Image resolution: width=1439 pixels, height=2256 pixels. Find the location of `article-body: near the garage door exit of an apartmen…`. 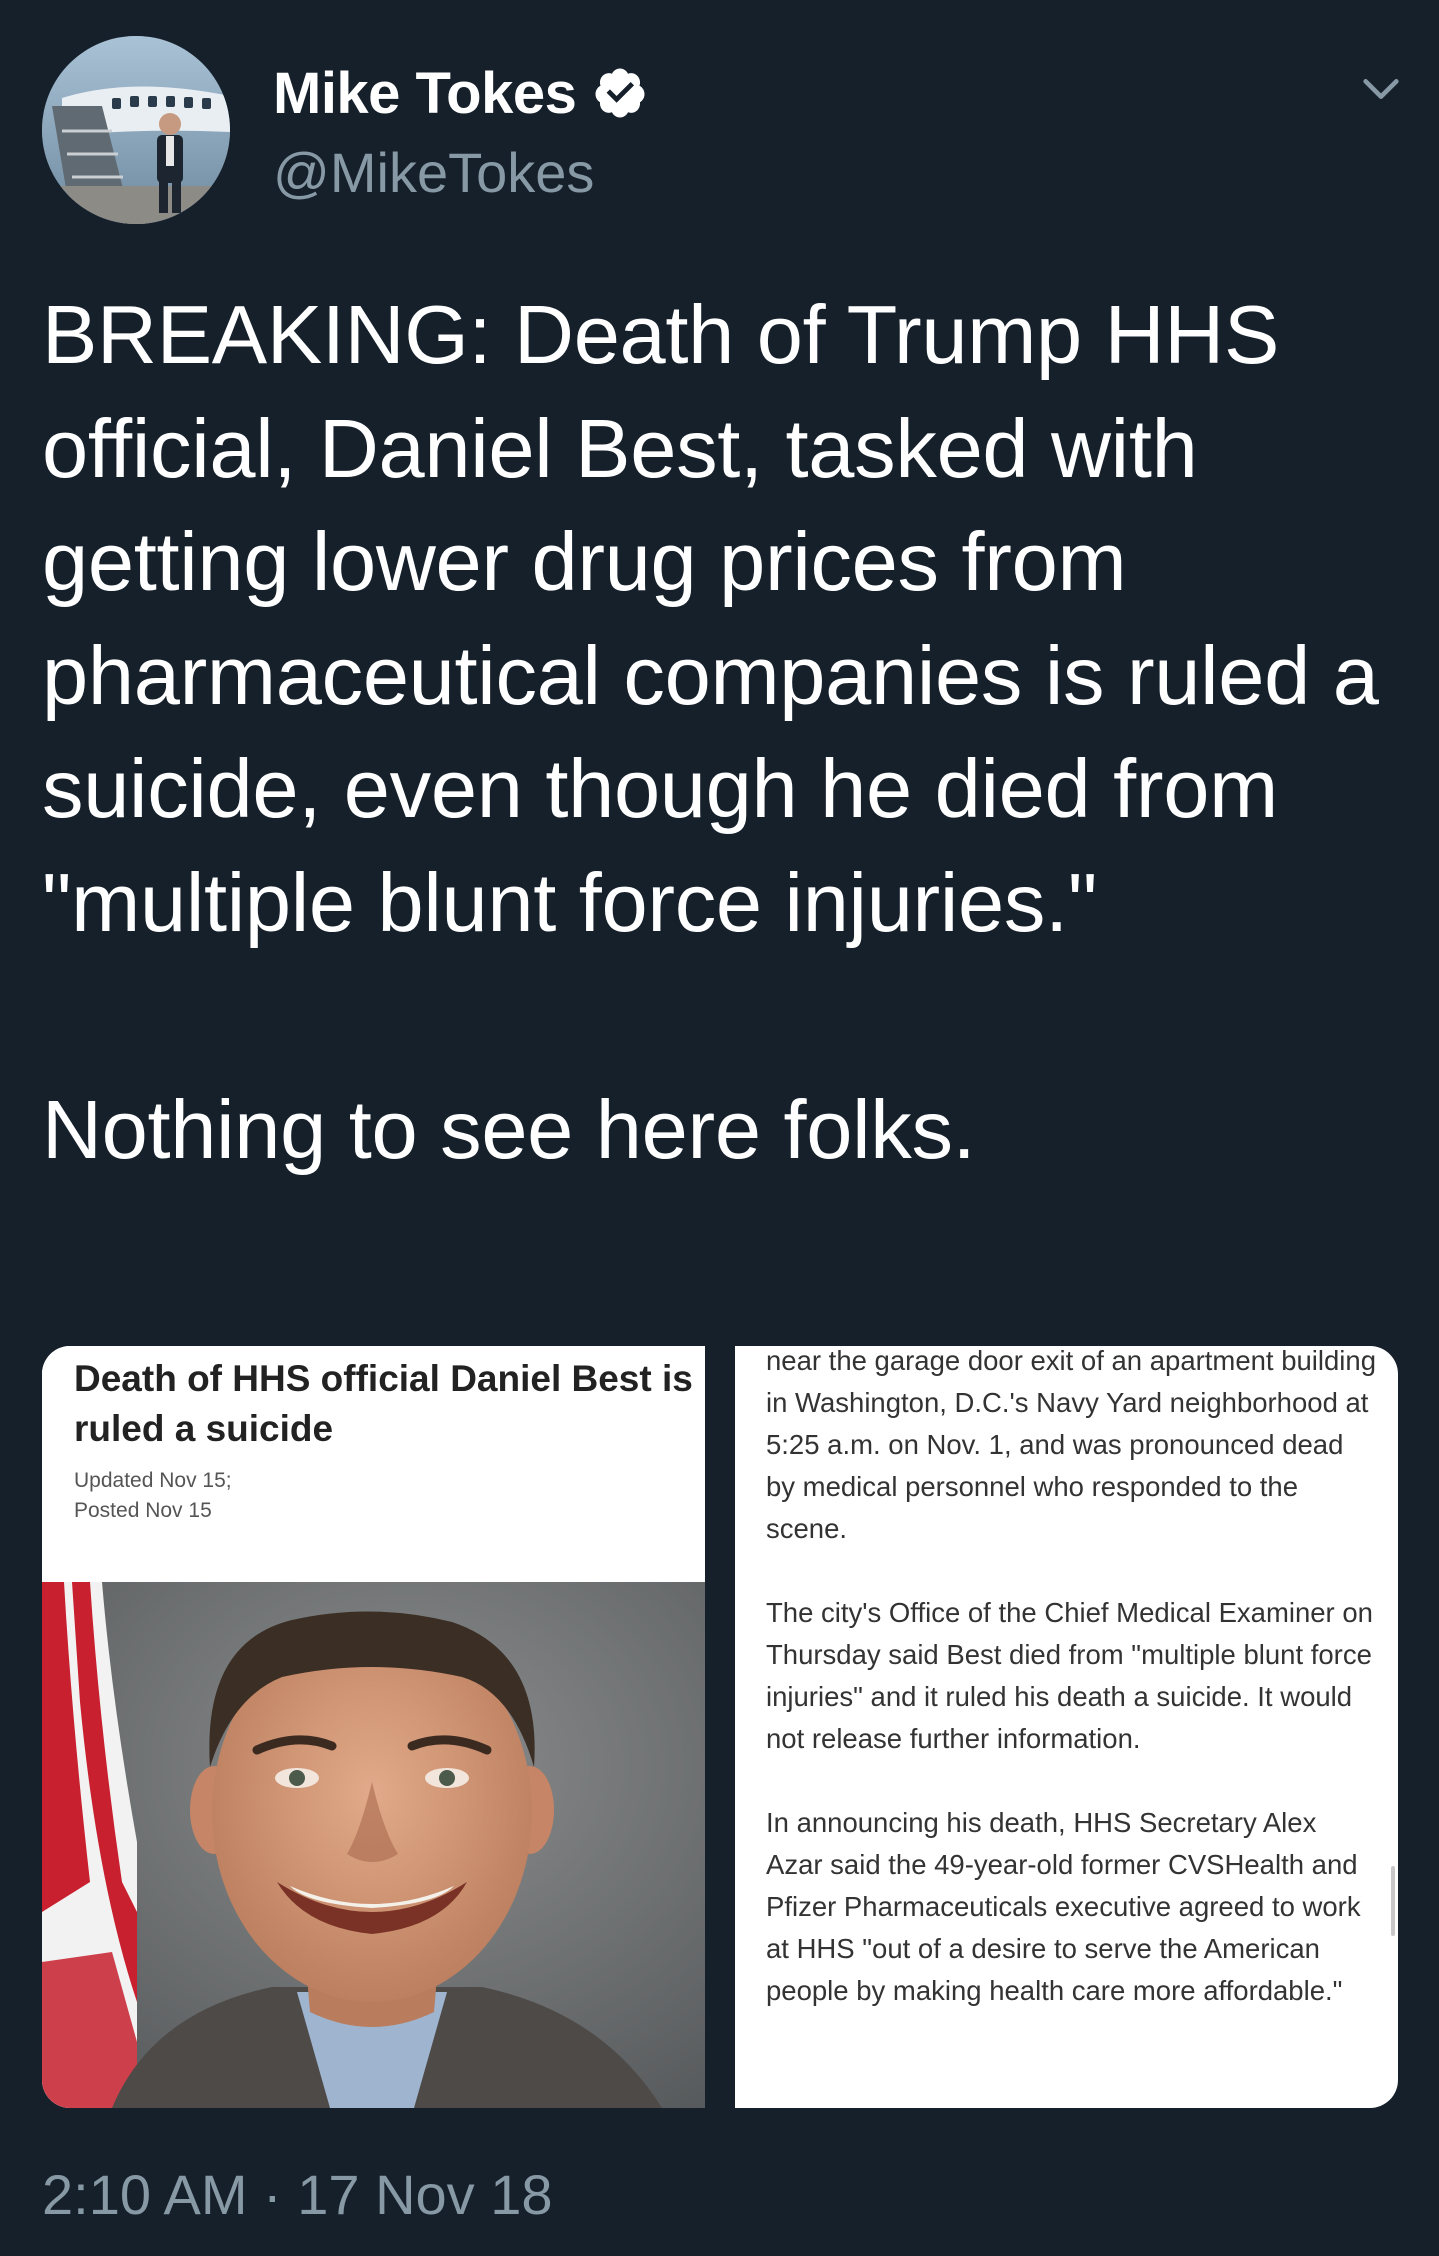

article-body: near the garage door exit of an apartmen… is located at coordinates (1071, 1700).